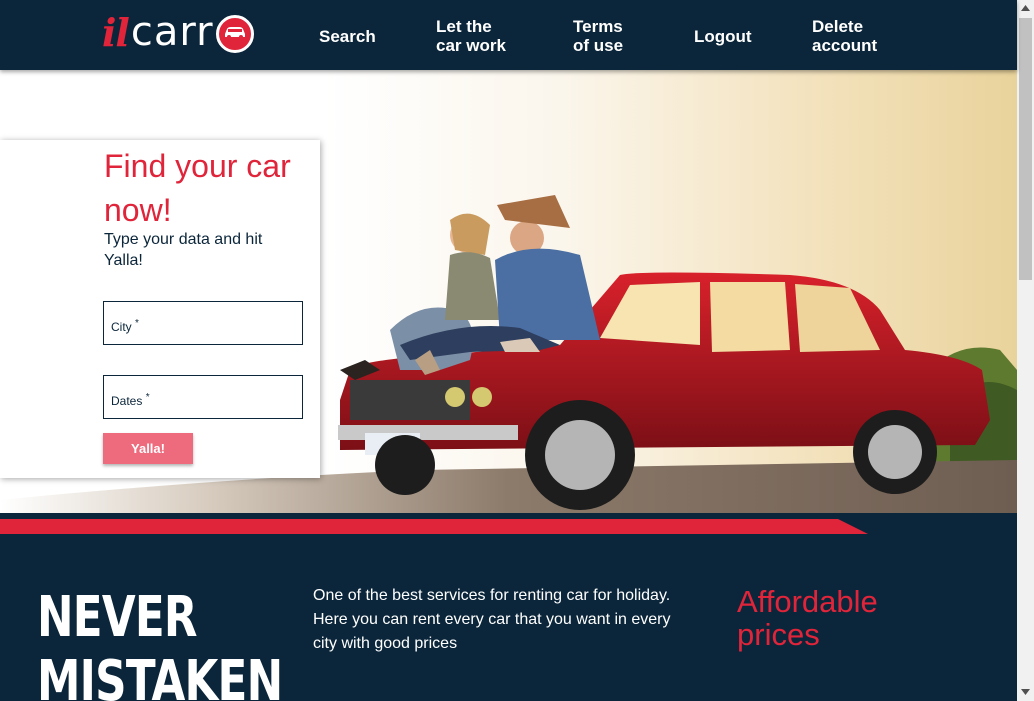  Describe the element at coordinates (116, 32) in the screenshot. I see `logo-prefix: il` at that location.